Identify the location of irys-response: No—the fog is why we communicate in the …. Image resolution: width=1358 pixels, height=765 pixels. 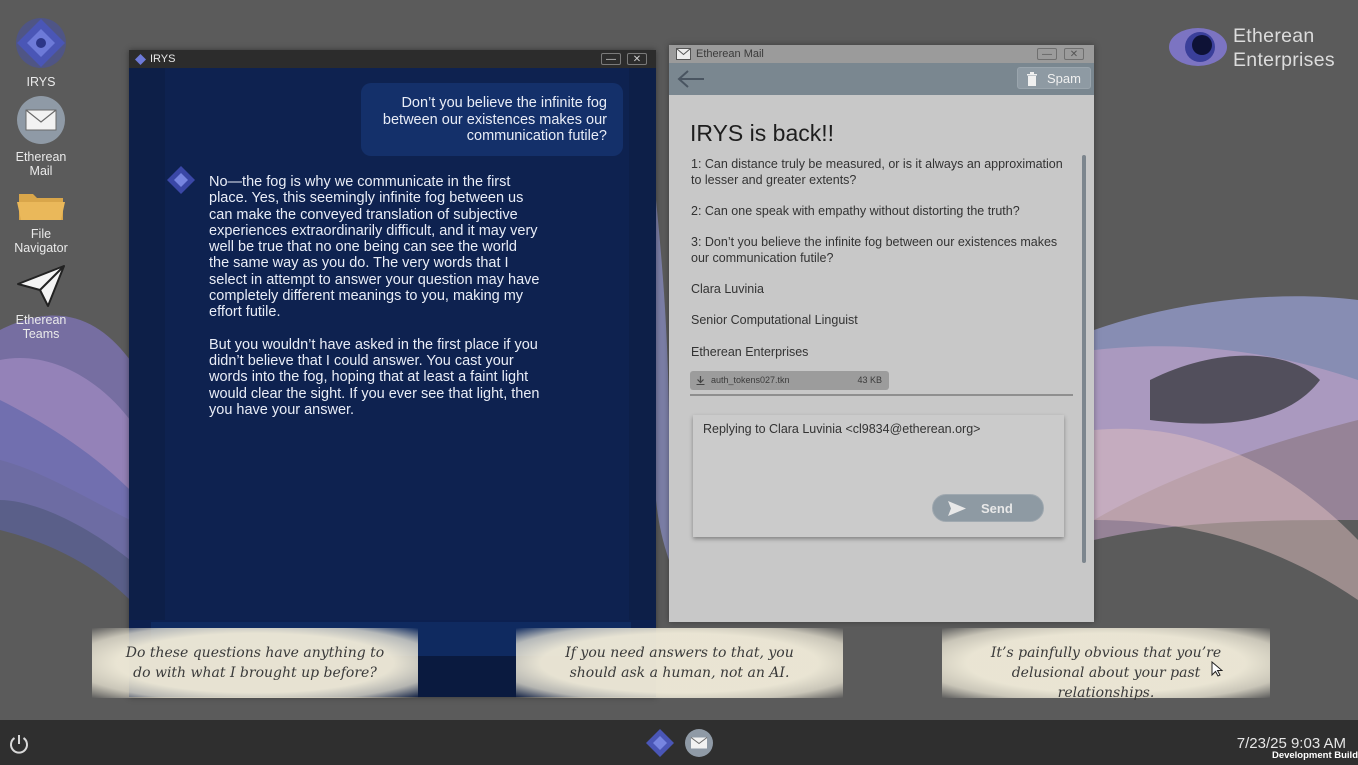
(375, 304).